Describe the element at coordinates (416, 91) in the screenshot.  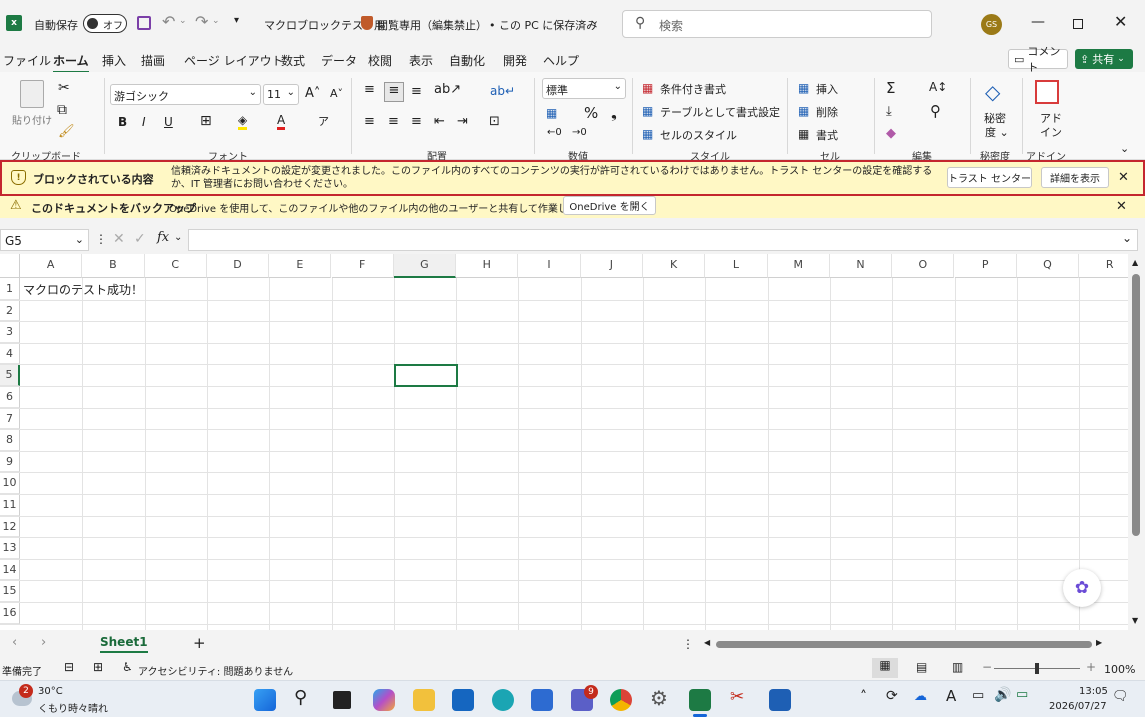
I see `align-bottom-icon: ≡` at that location.